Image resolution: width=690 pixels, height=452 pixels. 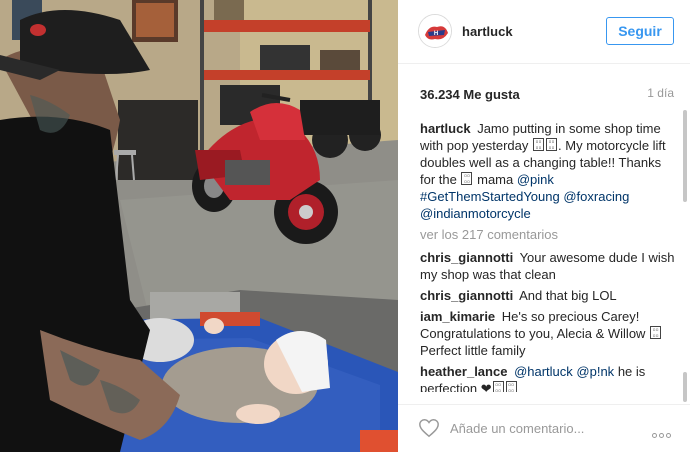 What do you see at coordinates (445, 128) in the screenshot?
I see `caption-username: hartluck` at bounding box center [445, 128].